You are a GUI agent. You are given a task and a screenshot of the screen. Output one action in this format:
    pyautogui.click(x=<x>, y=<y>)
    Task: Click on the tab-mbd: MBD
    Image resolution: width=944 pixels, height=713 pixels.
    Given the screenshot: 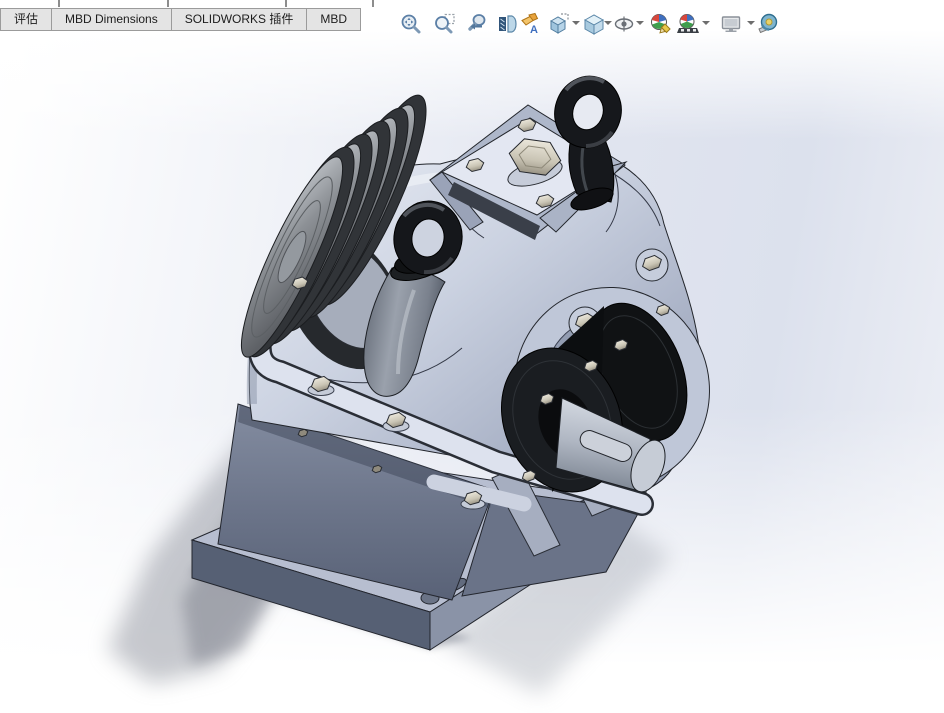 What is the action you would take?
    pyautogui.click(x=334, y=19)
    